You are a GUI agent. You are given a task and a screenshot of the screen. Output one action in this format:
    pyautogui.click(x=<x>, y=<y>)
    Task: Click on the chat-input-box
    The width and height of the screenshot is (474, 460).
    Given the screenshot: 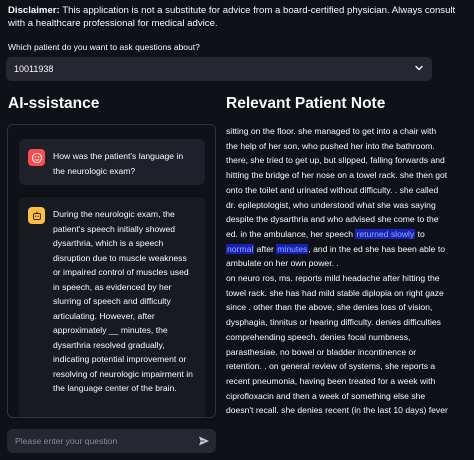 What is the action you would take?
    pyautogui.click(x=111, y=441)
    